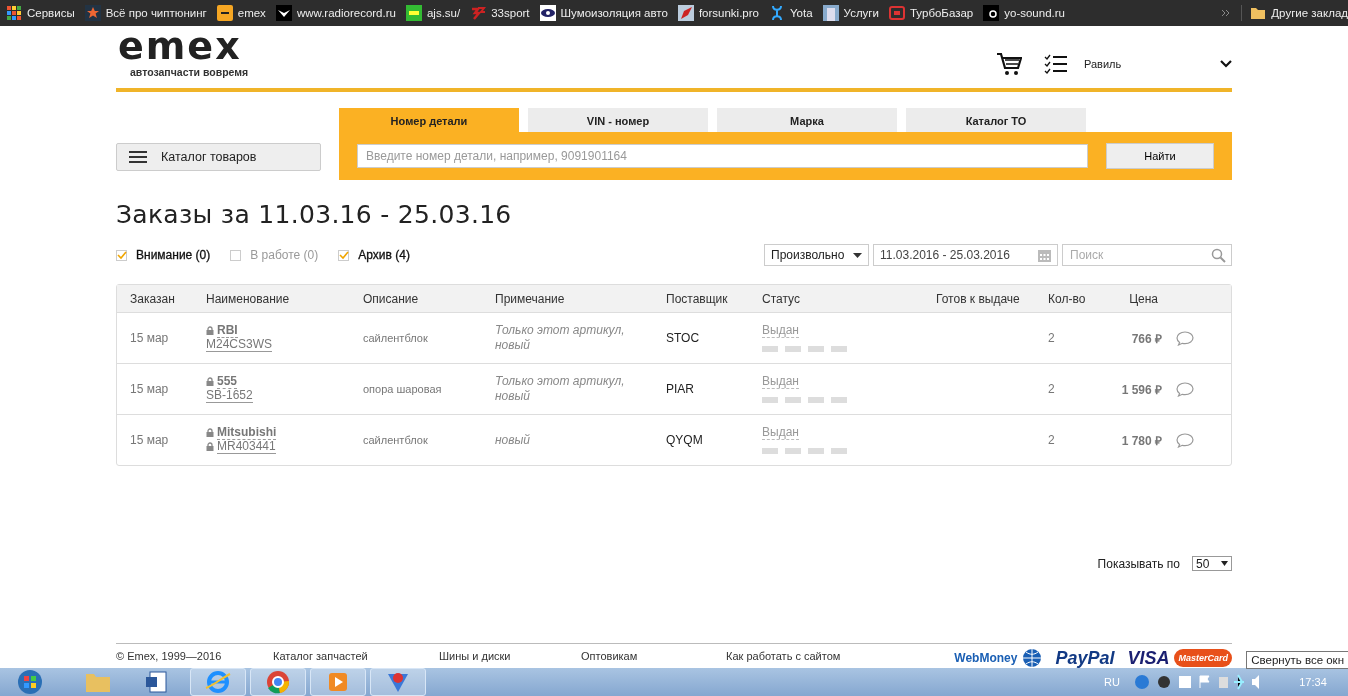 The height and width of the screenshot is (696, 1348). What do you see at coordinates (830, 13) in the screenshot?
I see `building-icon` at bounding box center [830, 13].